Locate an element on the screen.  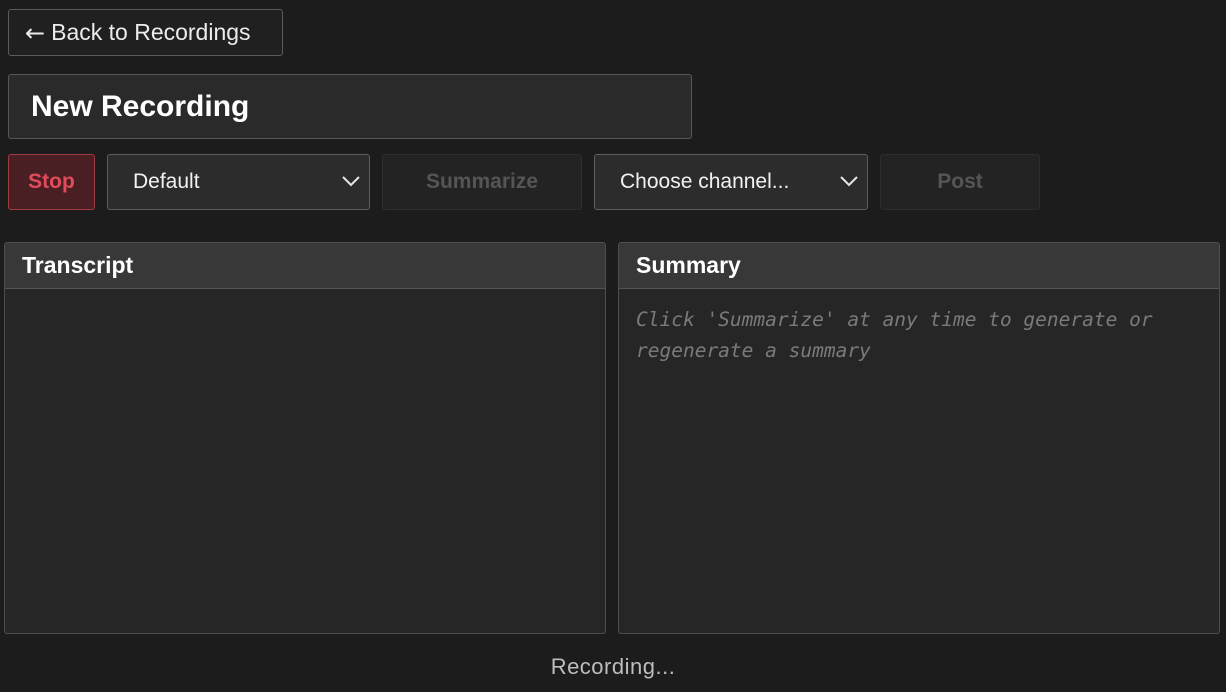
template-select: Default is located at coordinates (238, 182).